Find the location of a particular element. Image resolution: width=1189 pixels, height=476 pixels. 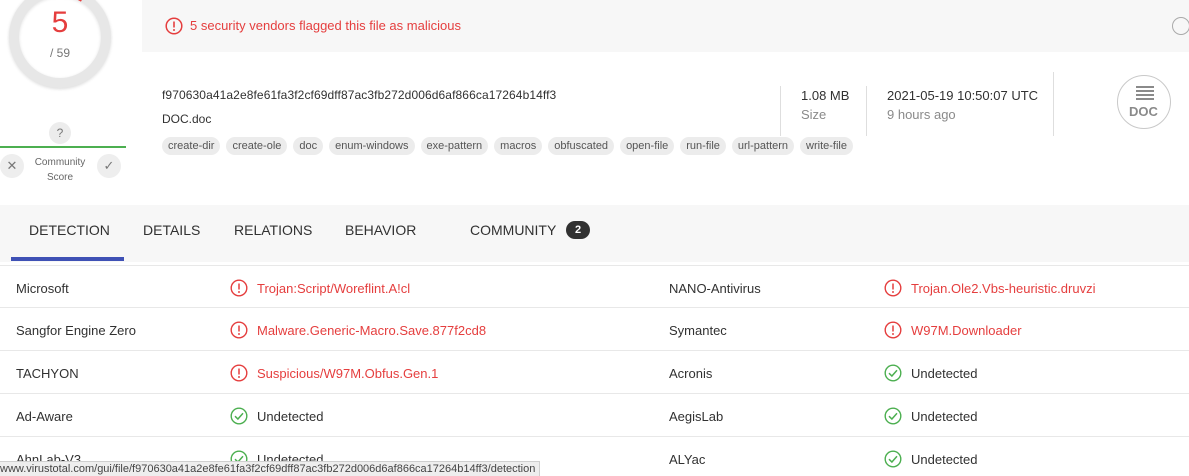

file-tag: doc is located at coordinates (308, 146).